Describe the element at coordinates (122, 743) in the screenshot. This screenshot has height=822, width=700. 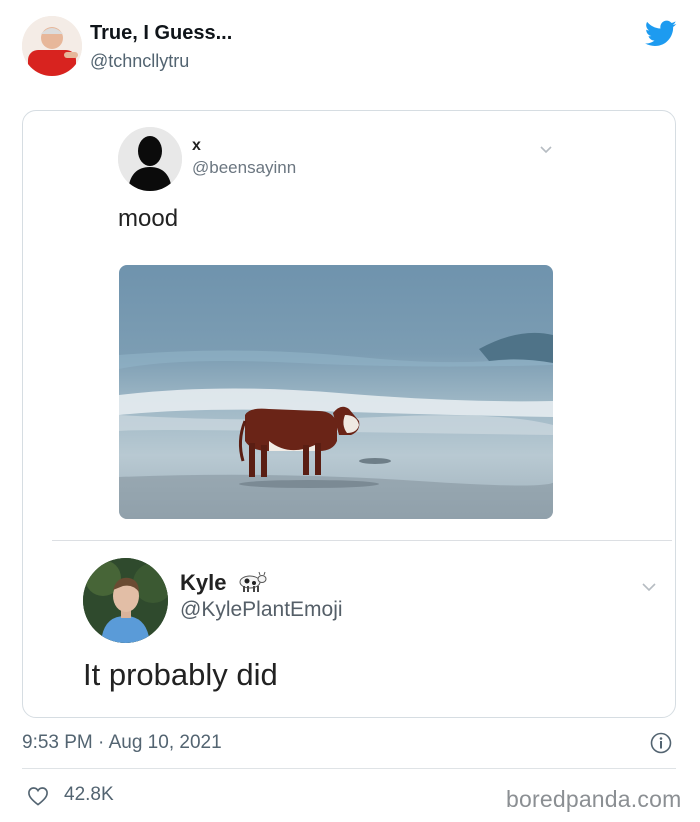
I see `tweet-timestamp: 9:53 PM · Aug 10, 2021` at that location.